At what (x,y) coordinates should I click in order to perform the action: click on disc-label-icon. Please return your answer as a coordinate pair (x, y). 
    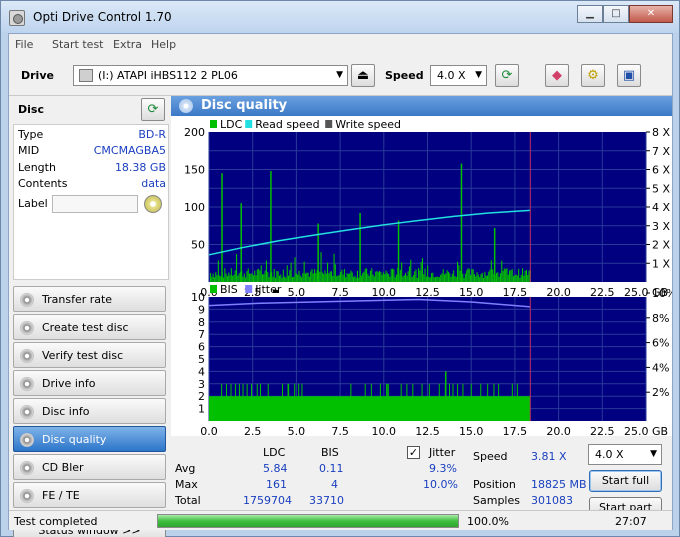
    Looking at the image, I should click on (153, 204).